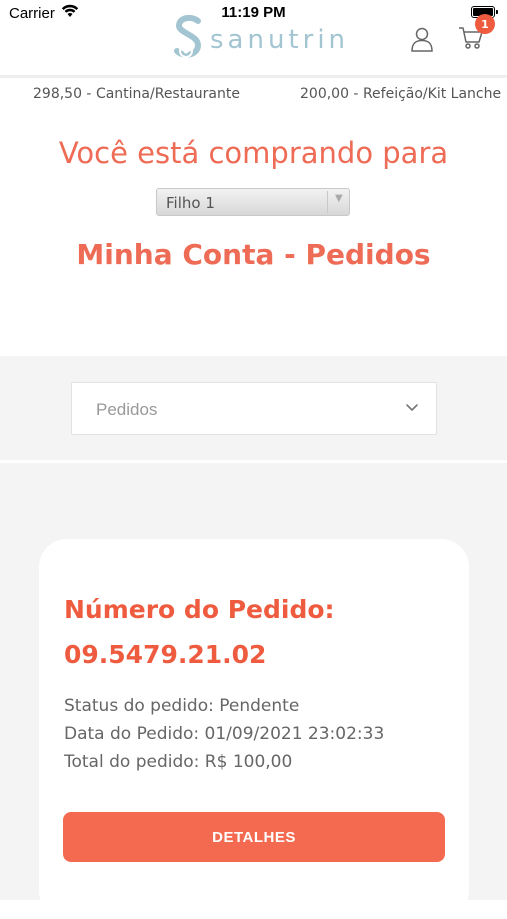 This screenshot has width=507, height=919. I want to click on user-icon, so click(422, 39).